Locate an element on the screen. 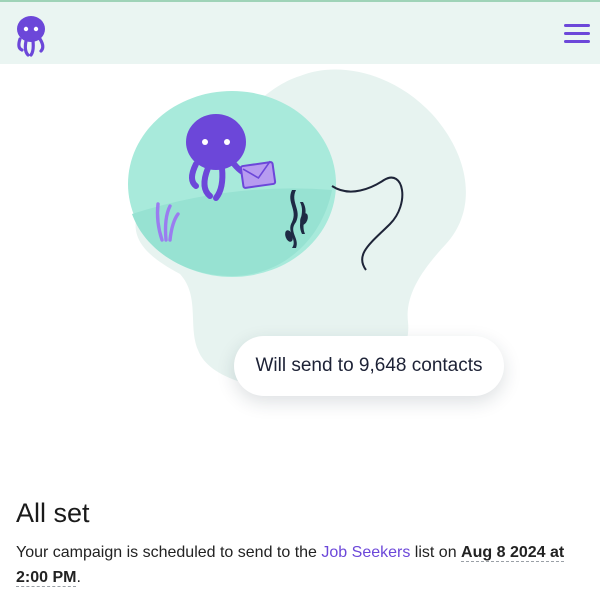  send-count-text: Will send to 9,648 contacts is located at coordinates (369, 365).